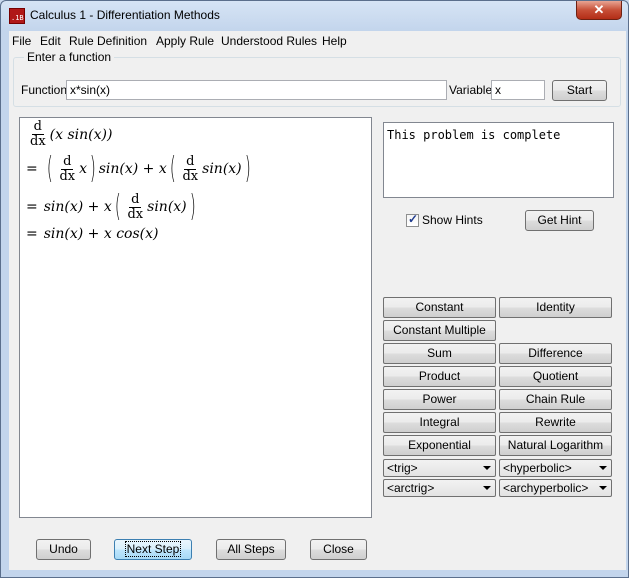  I want to click on rule-quotient-button: Quotient, so click(555, 376).